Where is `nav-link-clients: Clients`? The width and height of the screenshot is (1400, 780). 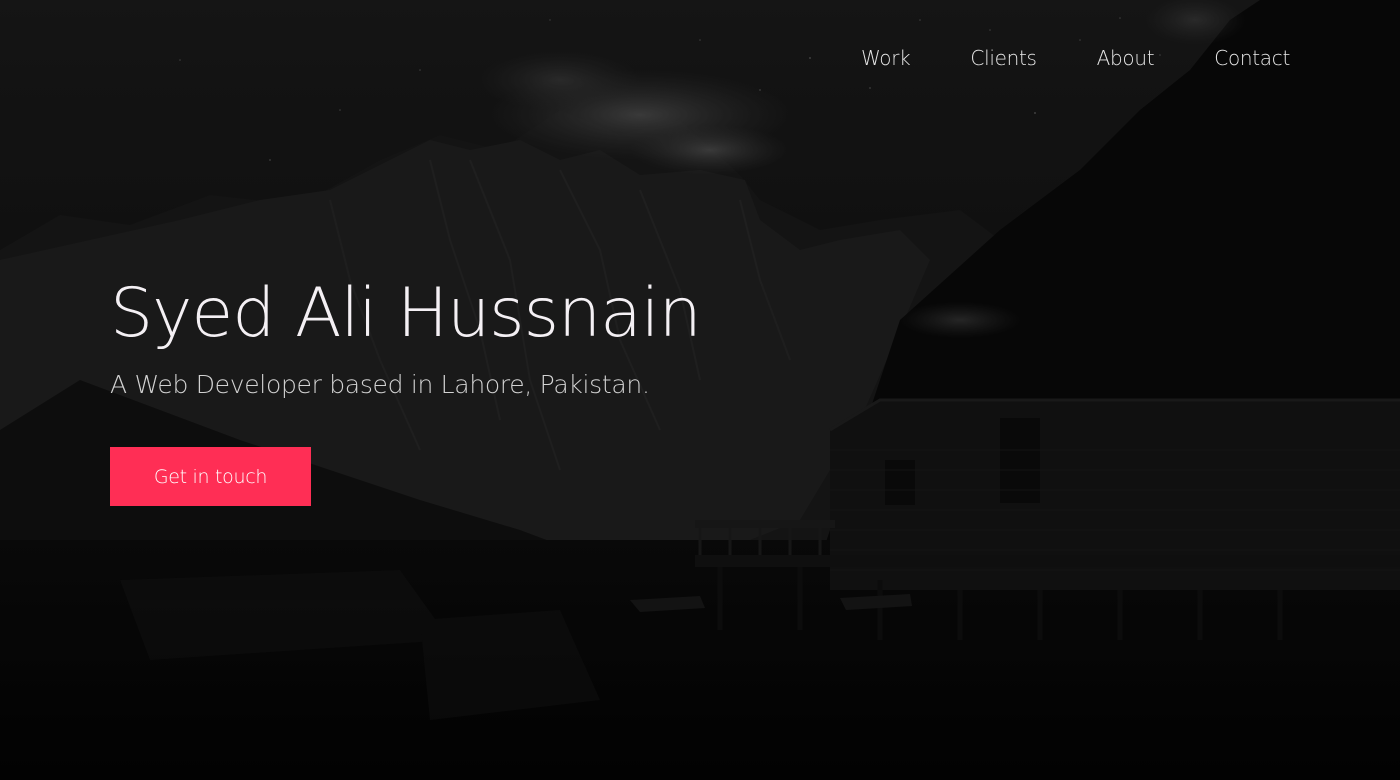 nav-link-clients: Clients is located at coordinates (1003, 58).